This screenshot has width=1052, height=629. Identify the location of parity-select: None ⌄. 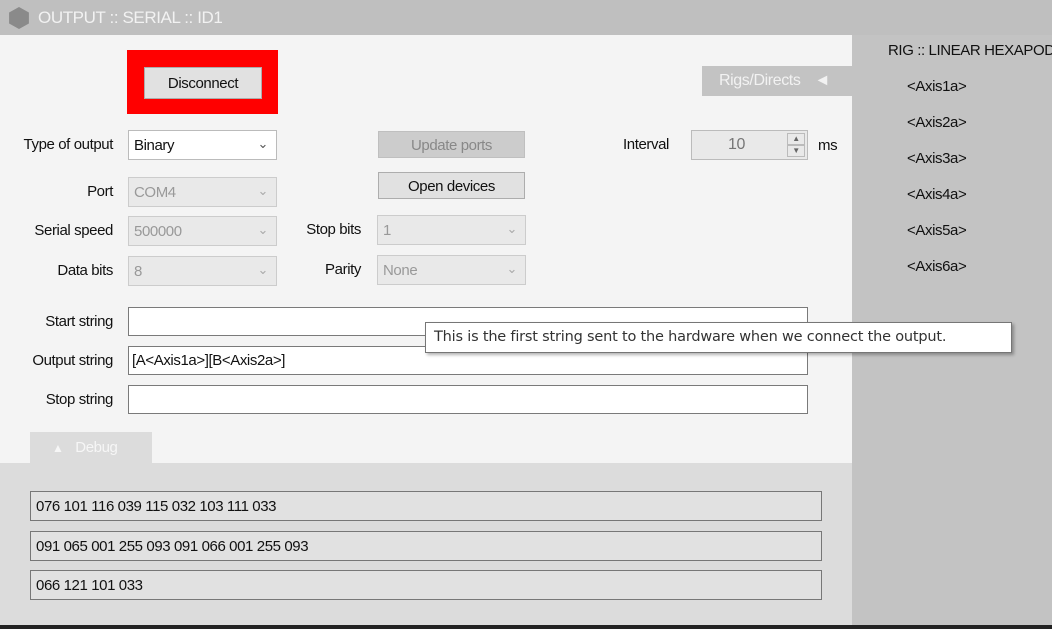
(451, 270).